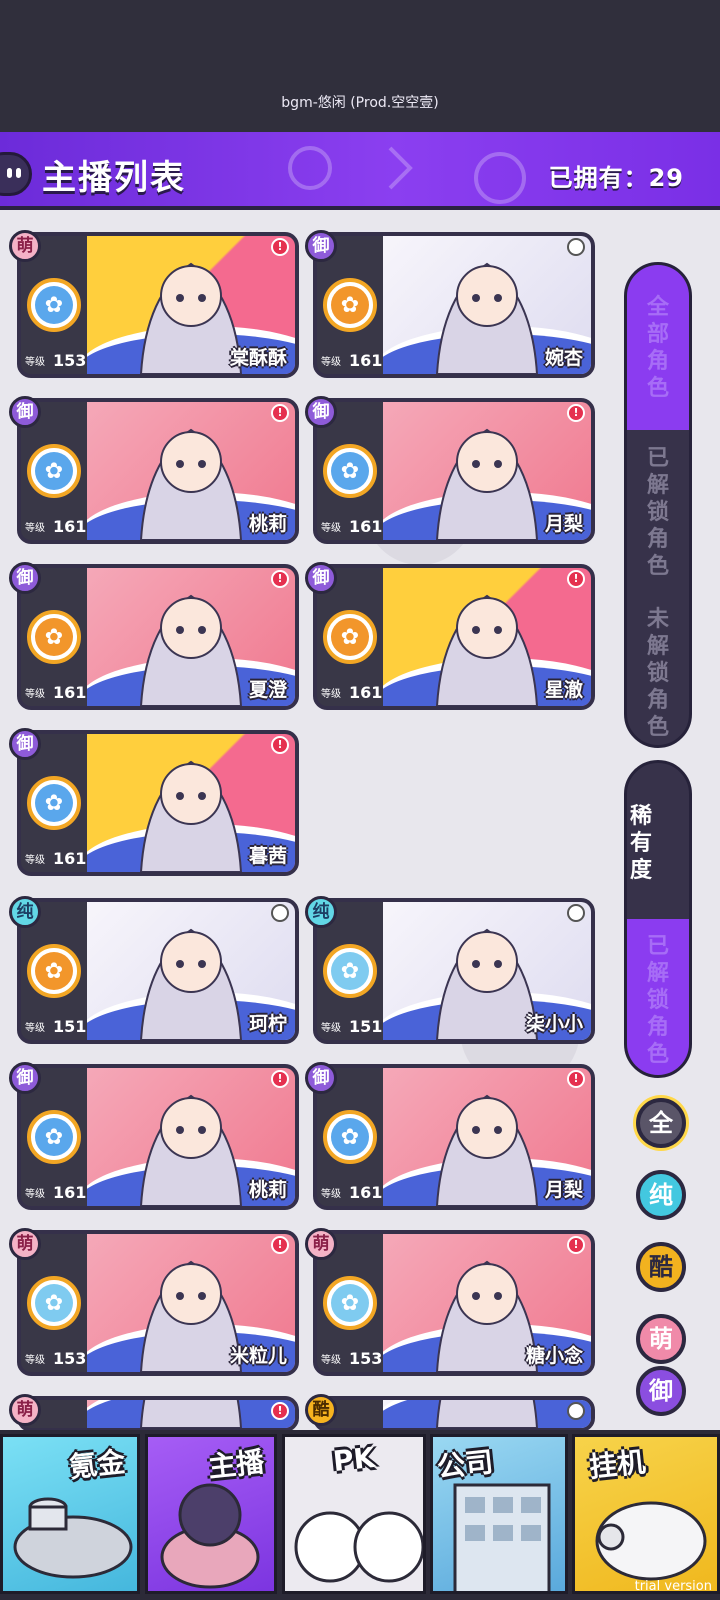 This screenshot has width=720, height=1600. I want to click on streamer-card: ! ✿ 等级 153 糖小念, so click(454, 1303).